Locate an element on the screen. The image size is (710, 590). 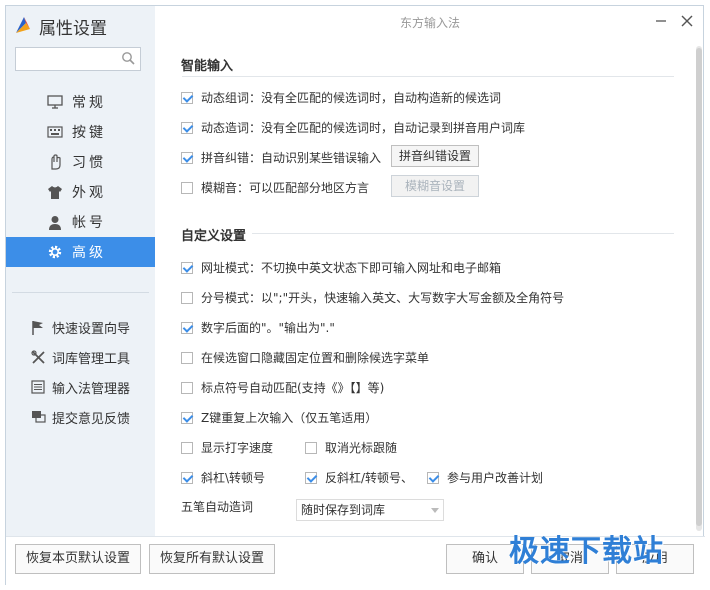
search-icon is located at coordinates (128, 58).